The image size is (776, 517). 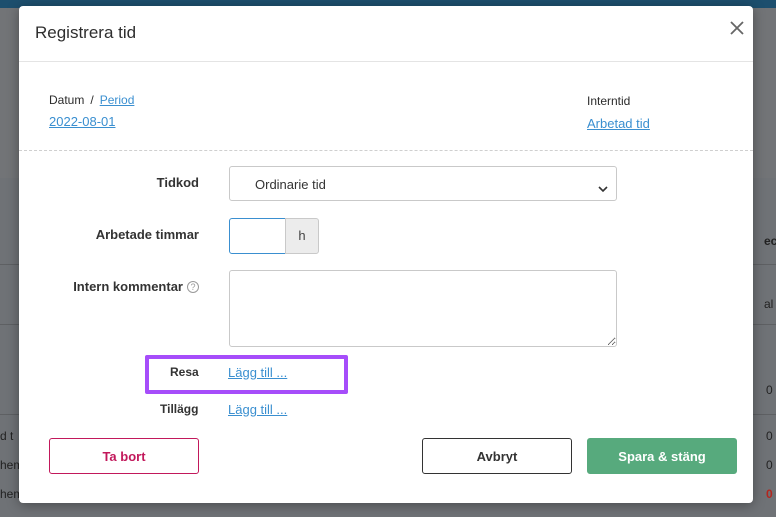 I want to click on save-close-button: Spara & stäng, so click(x=662, y=456).